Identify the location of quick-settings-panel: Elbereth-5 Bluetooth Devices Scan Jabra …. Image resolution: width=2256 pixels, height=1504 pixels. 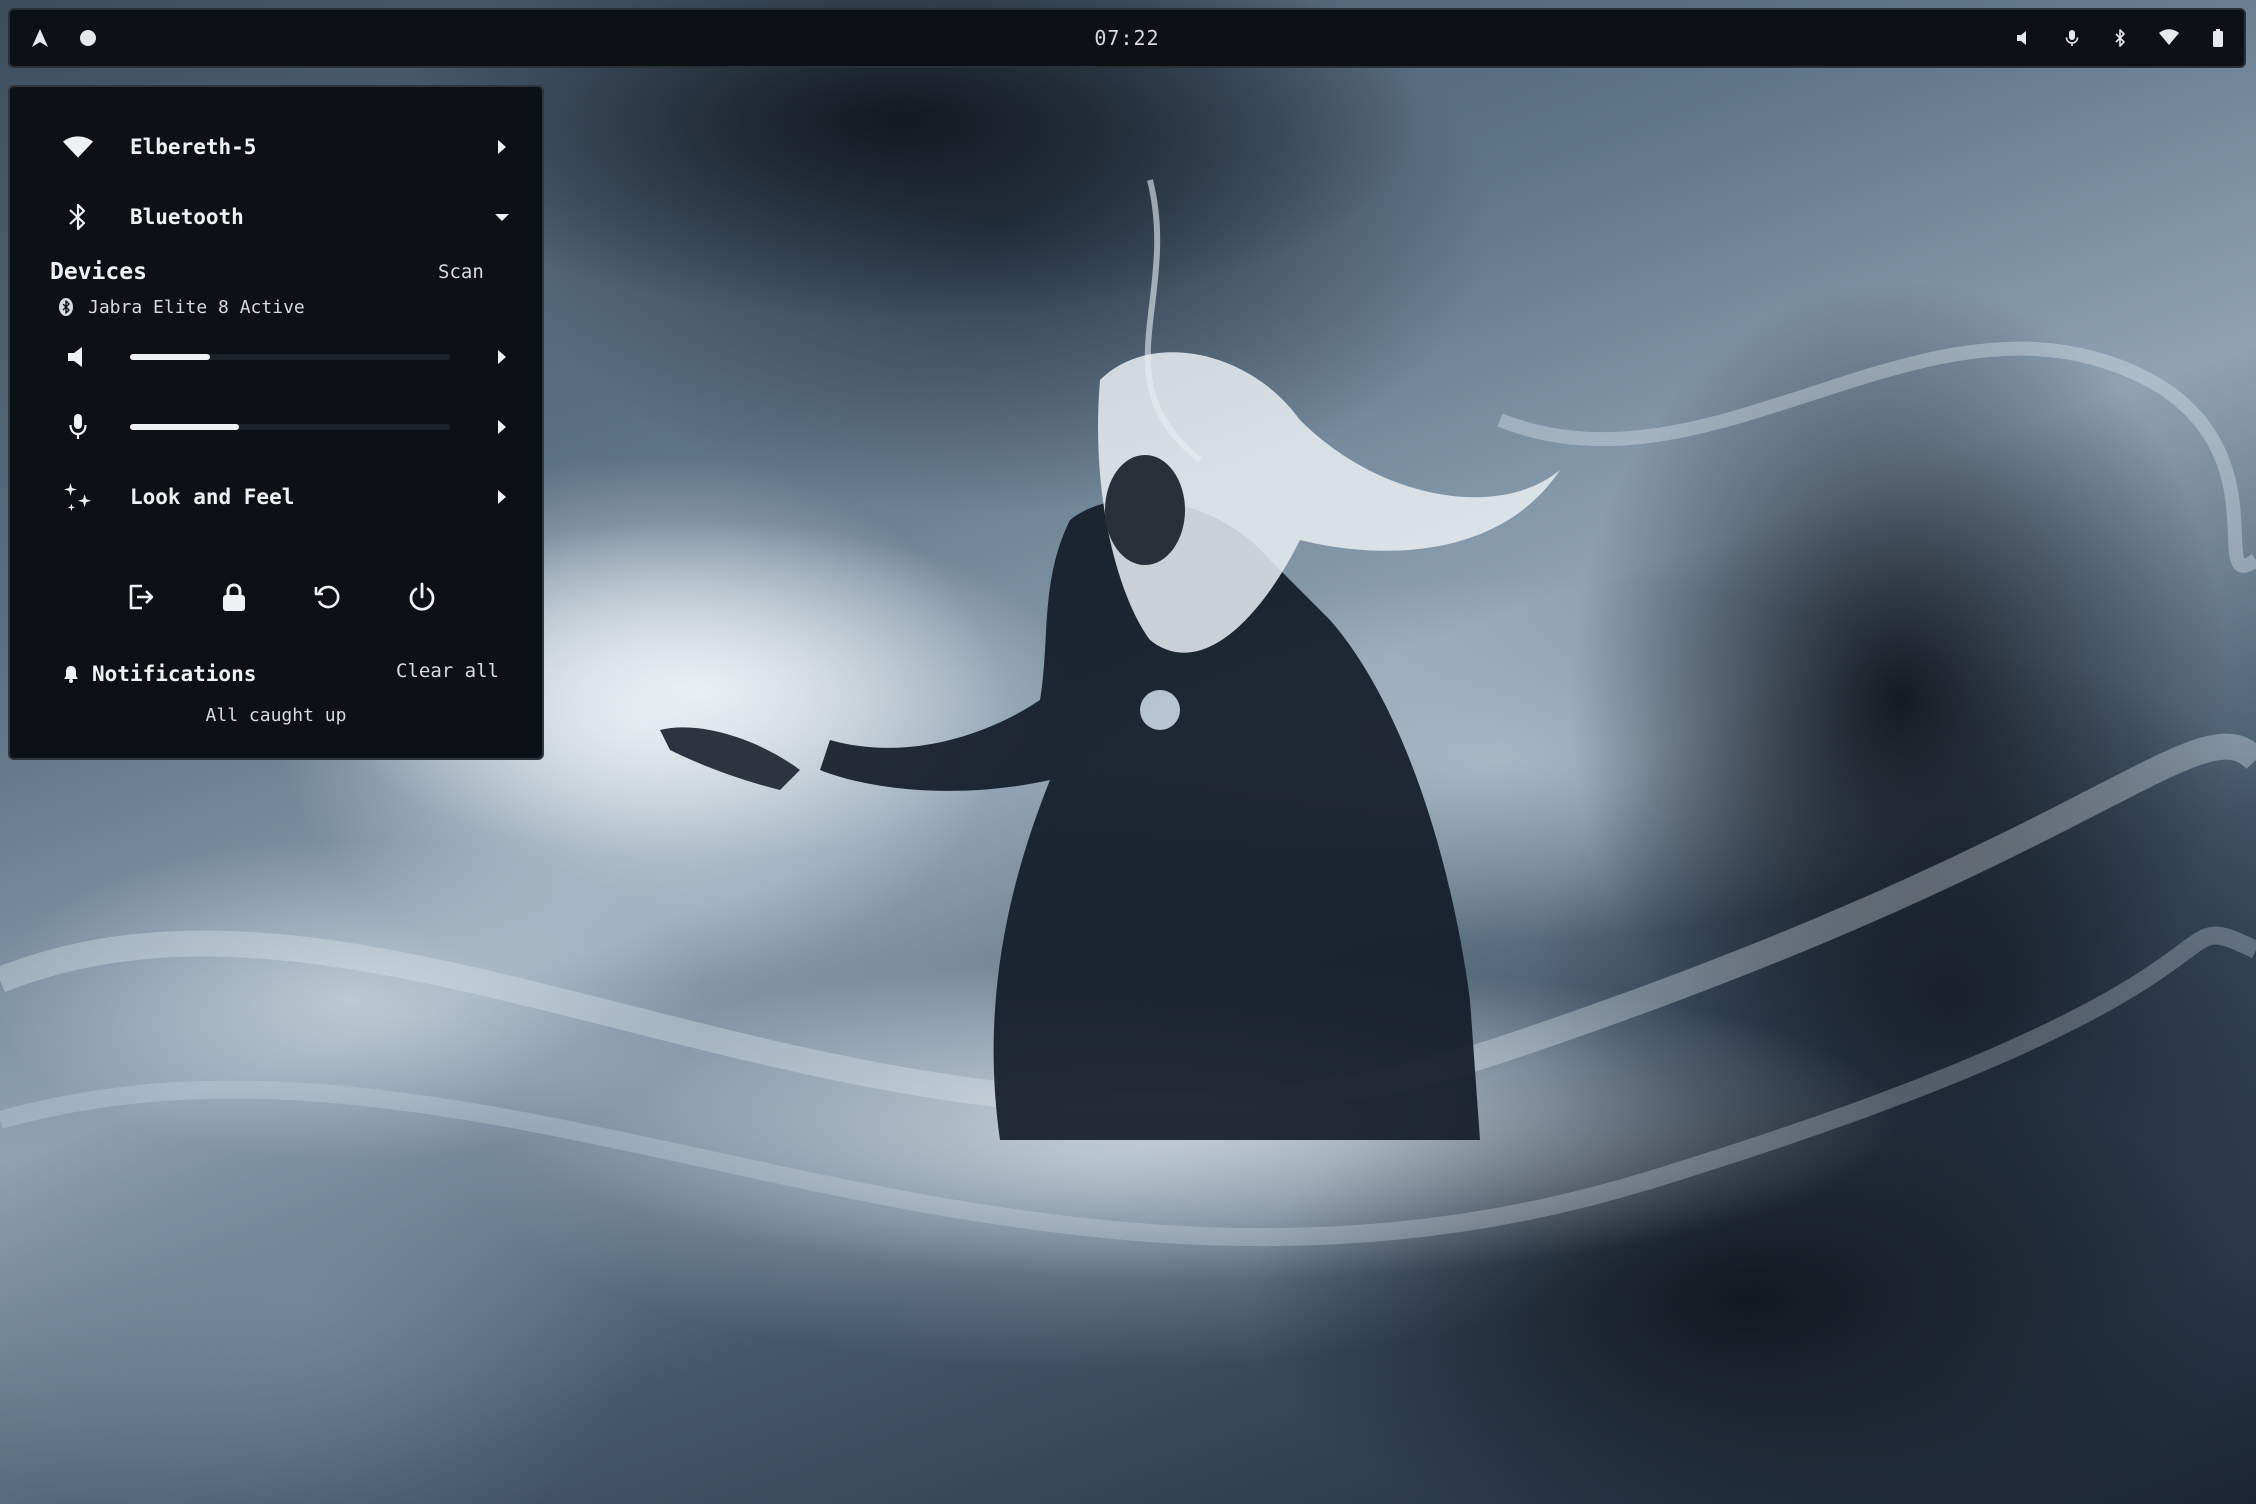
(276, 422).